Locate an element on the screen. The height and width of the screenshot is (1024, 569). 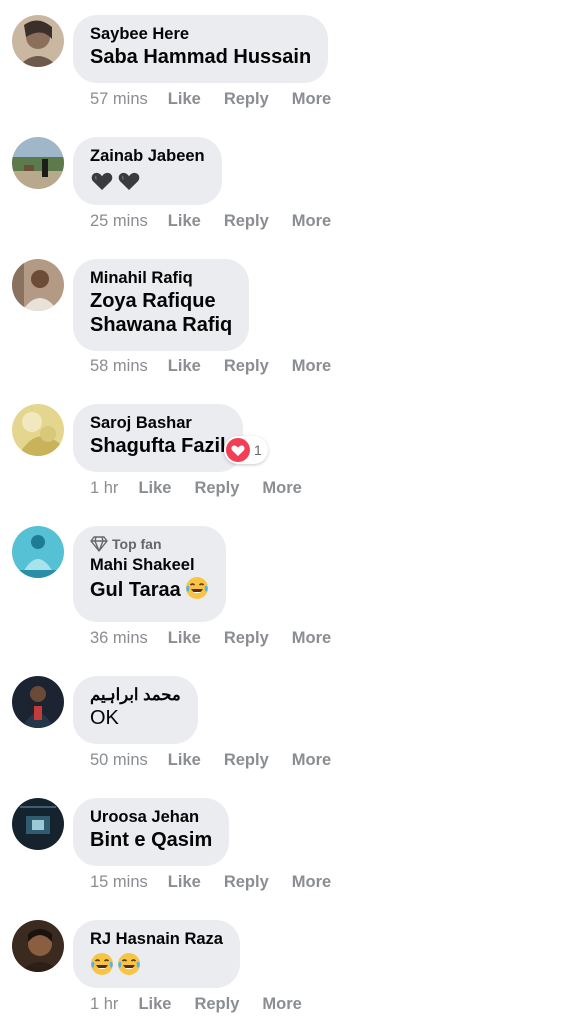
comment-time: 50 mins is located at coordinates (119, 760).